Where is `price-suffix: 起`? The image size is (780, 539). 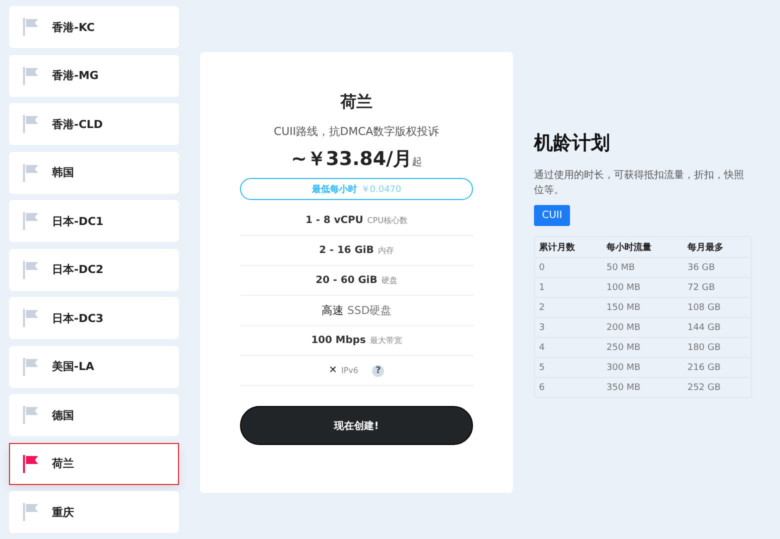 price-suffix: 起 is located at coordinates (417, 162).